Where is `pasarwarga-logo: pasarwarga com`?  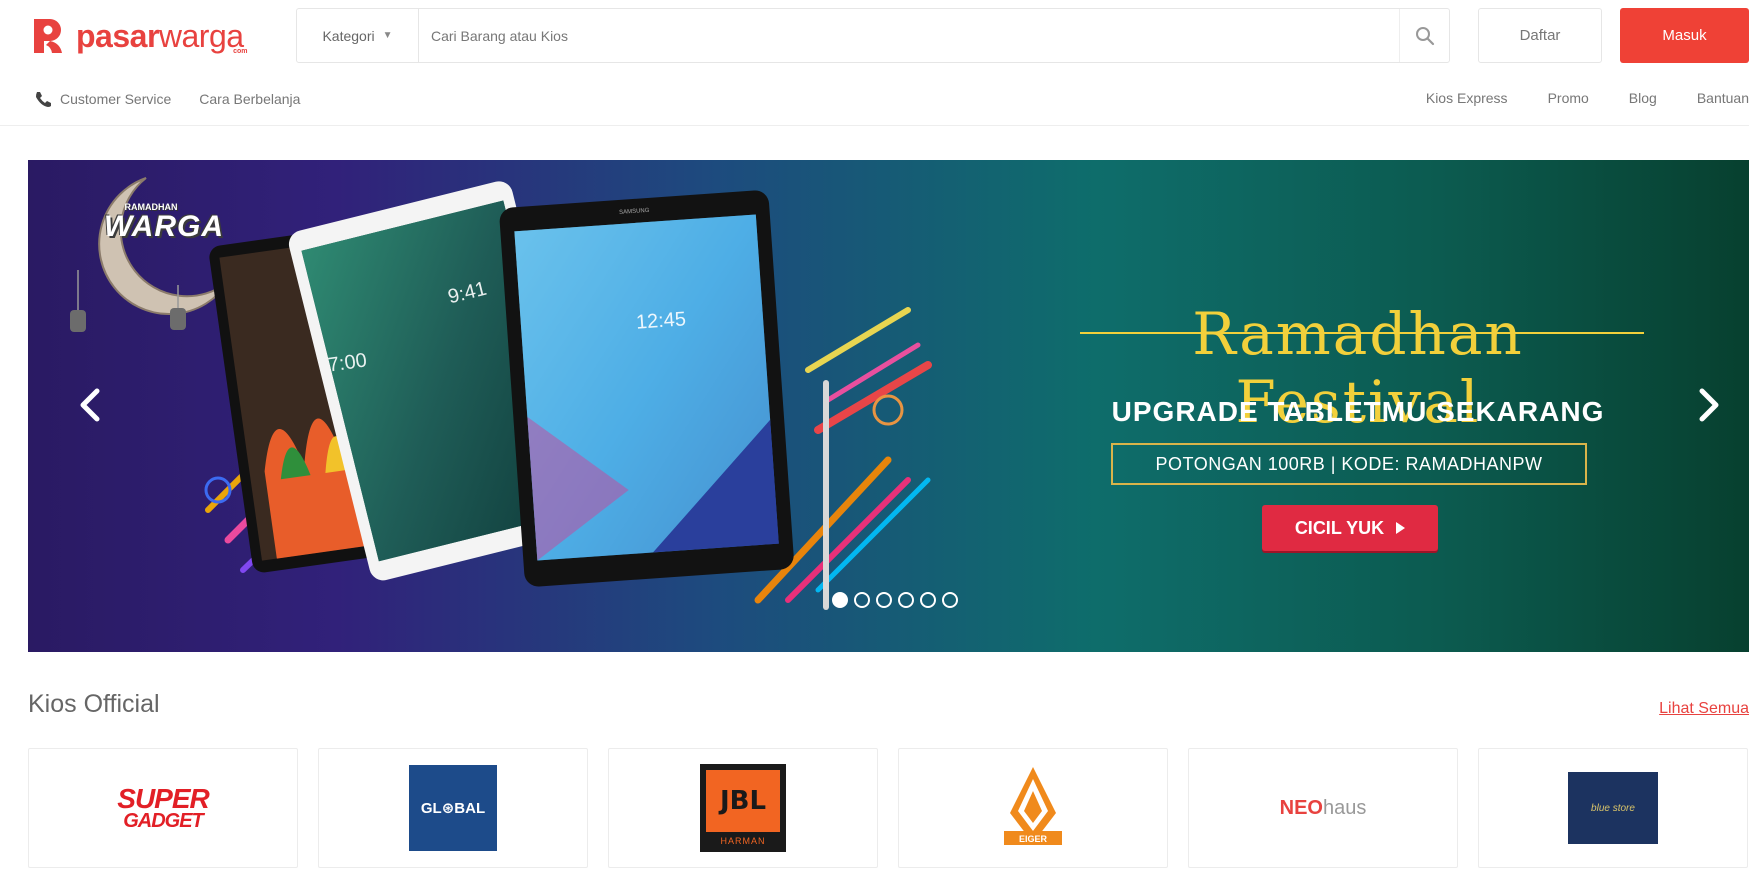 pasarwarga-logo: pasarwarga com is located at coordinates (138, 36).